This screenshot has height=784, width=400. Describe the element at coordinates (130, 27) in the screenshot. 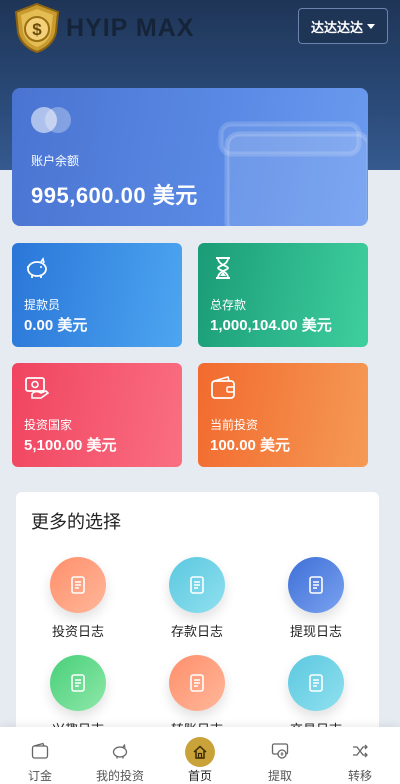

I see `logo-text: HYIP MAX` at that location.